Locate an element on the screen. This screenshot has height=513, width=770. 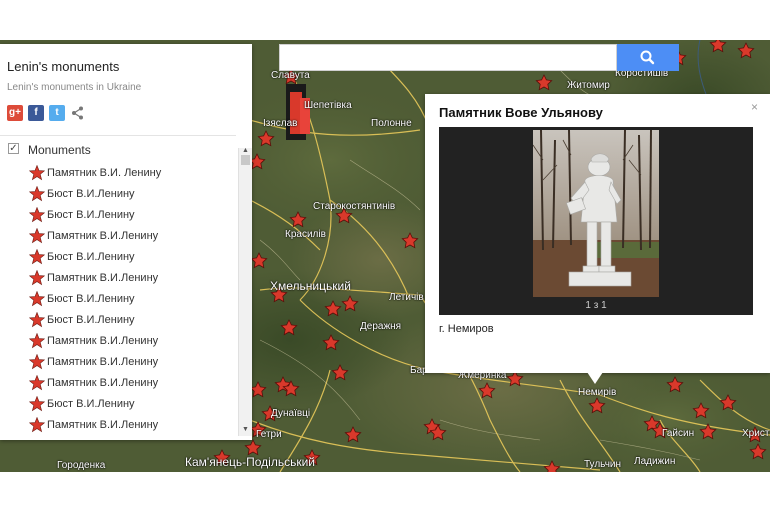
photo-viewer: 1 з 1 is located at coordinates (596, 221).